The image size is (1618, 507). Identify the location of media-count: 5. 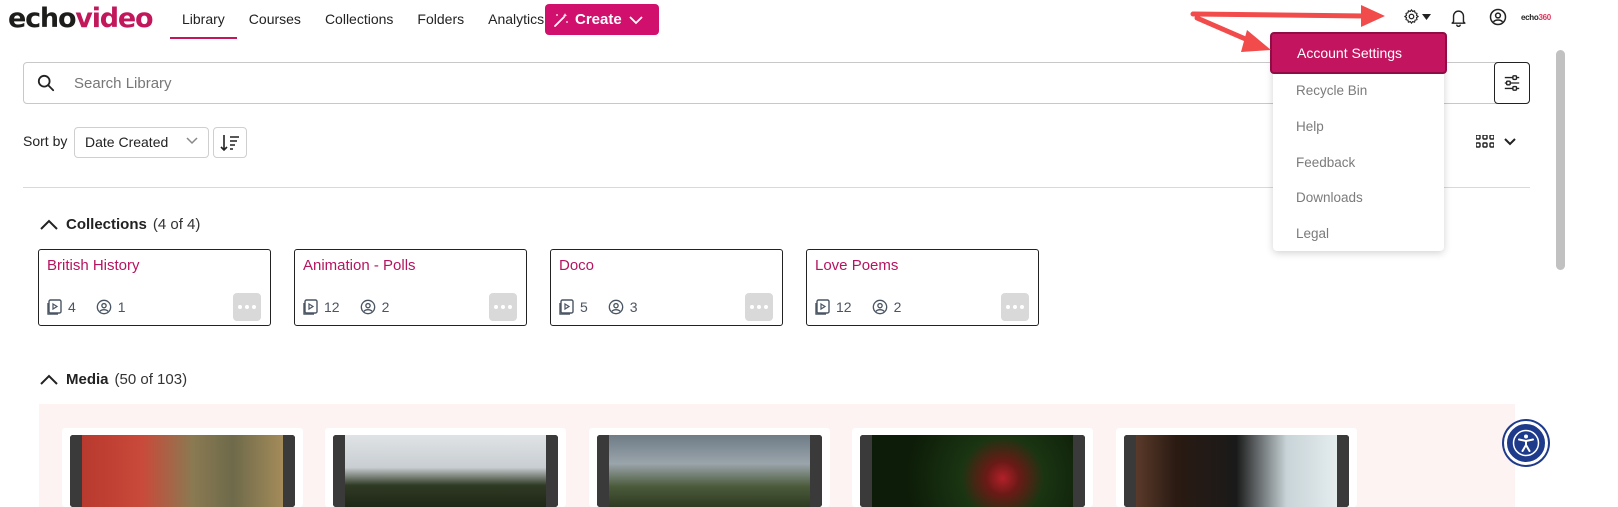
(584, 307).